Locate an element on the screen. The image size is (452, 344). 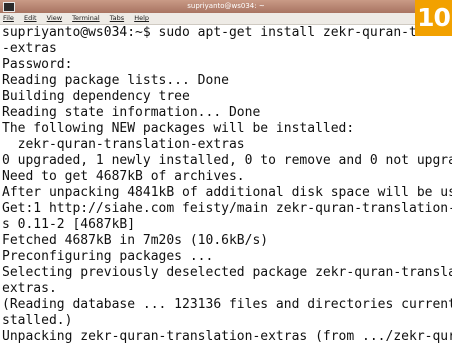
terminal-line: zekr-quran-translation-extras is located at coordinates (123, 144).